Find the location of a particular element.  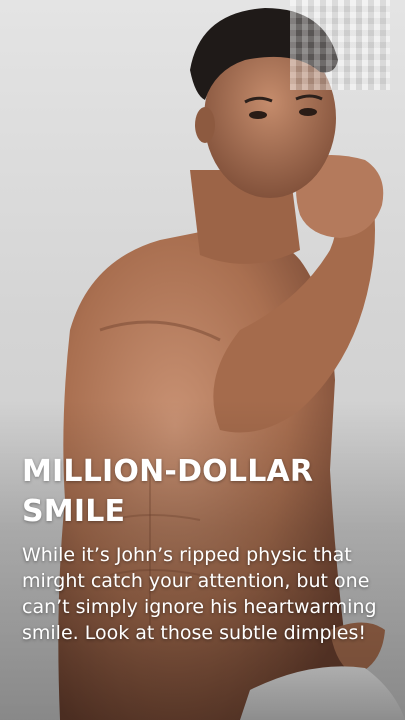

headline-line-1: MILLION-DOLLAR is located at coordinates (168, 471).